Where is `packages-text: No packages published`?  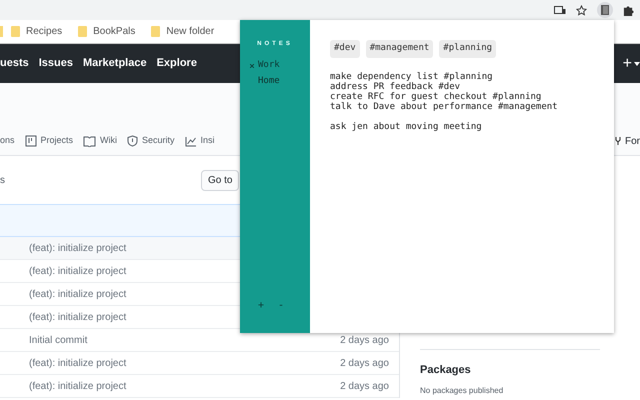
packages-text: No packages published is located at coordinates (462, 390).